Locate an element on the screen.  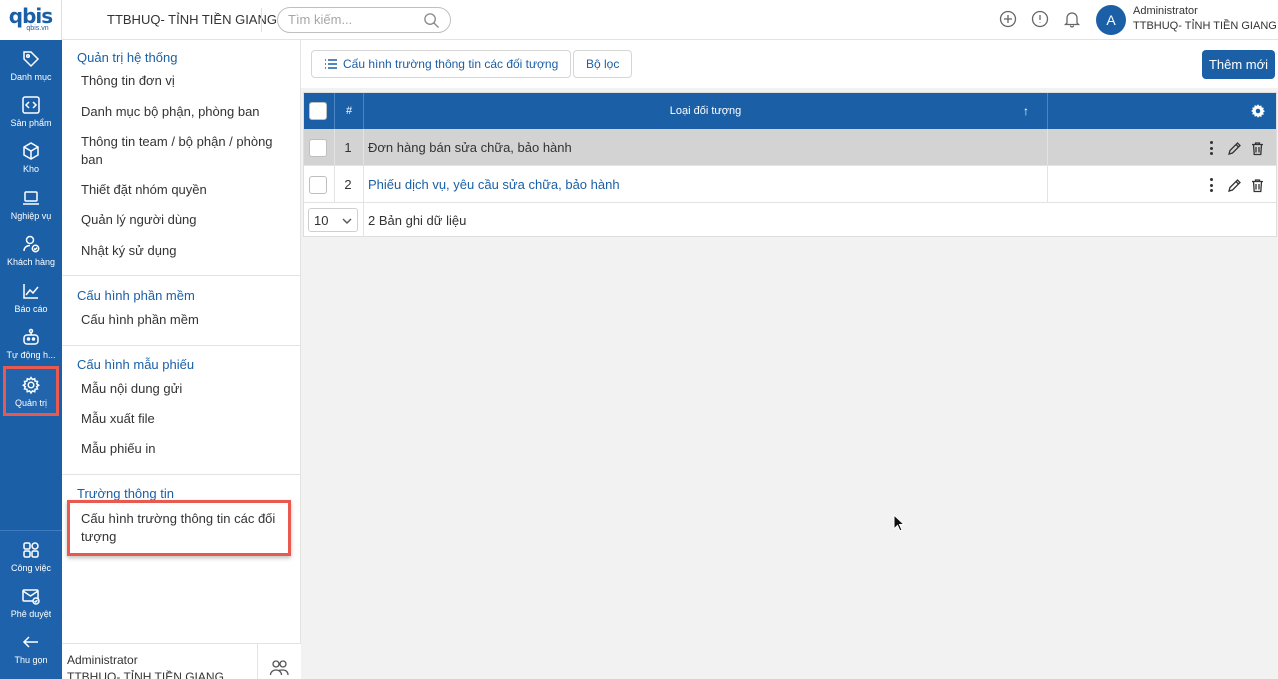
rail-bottom-section: Công việc Phê duyệt Thu gọn is located at coordinates (31, 604).